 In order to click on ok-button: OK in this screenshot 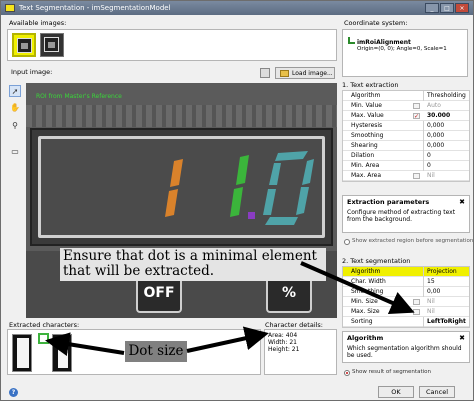, I will do `click(396, 392)`.